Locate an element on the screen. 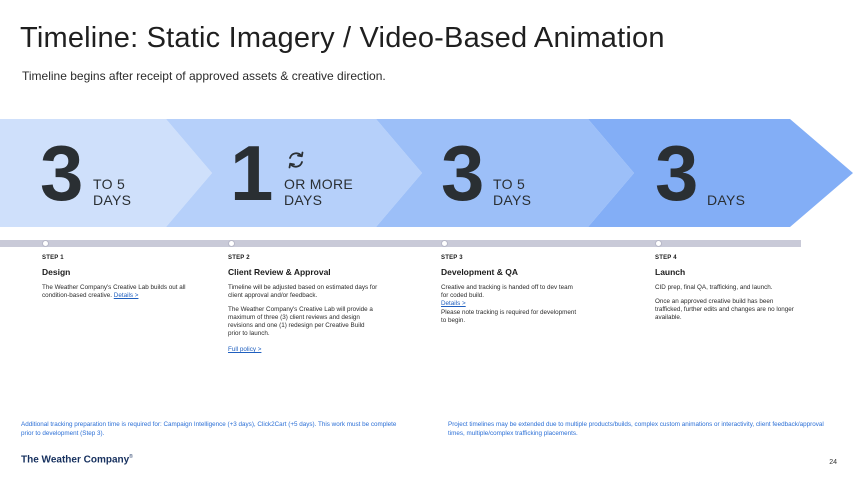 Image resolution: width=853 pixels, height=480 pixels. phase-3-number: 3 is located at coordinates (463, 173).